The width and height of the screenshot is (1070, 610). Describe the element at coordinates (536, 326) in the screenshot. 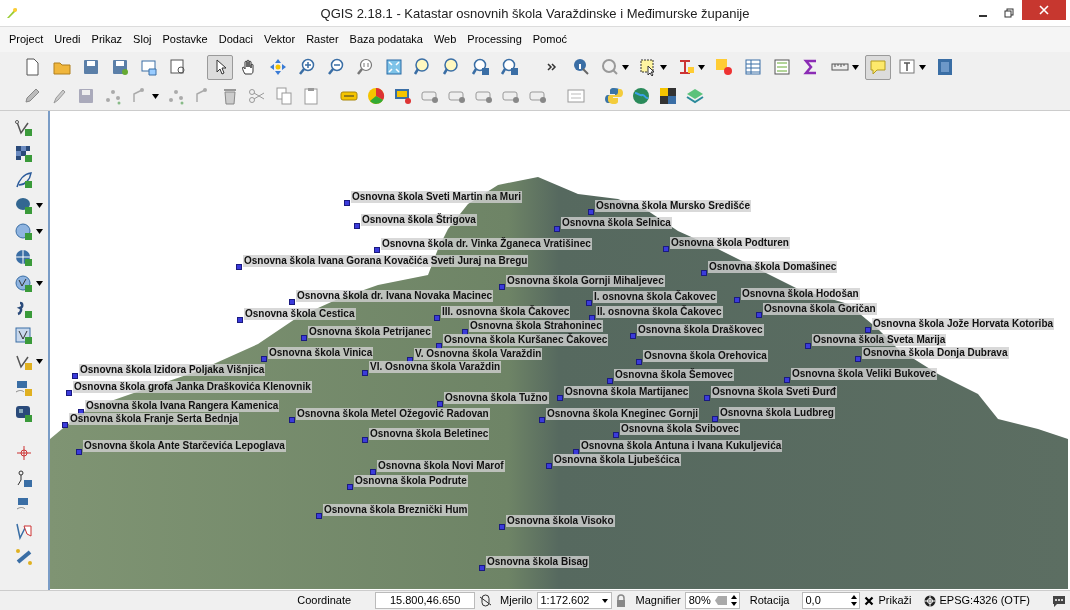

I see `map-label: Osnovna škola Strahoninec` at that location.